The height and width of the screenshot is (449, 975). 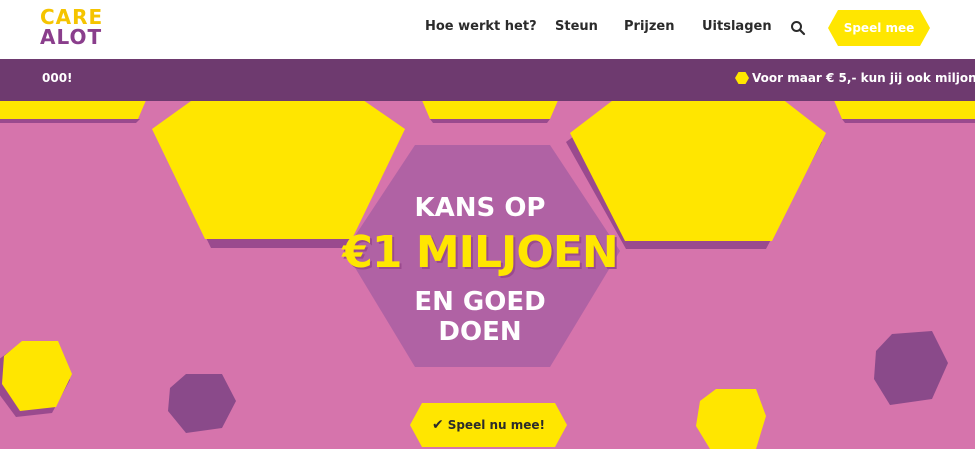 I want to click on ticker-left-text: 000!, so click(x=57, y=78).